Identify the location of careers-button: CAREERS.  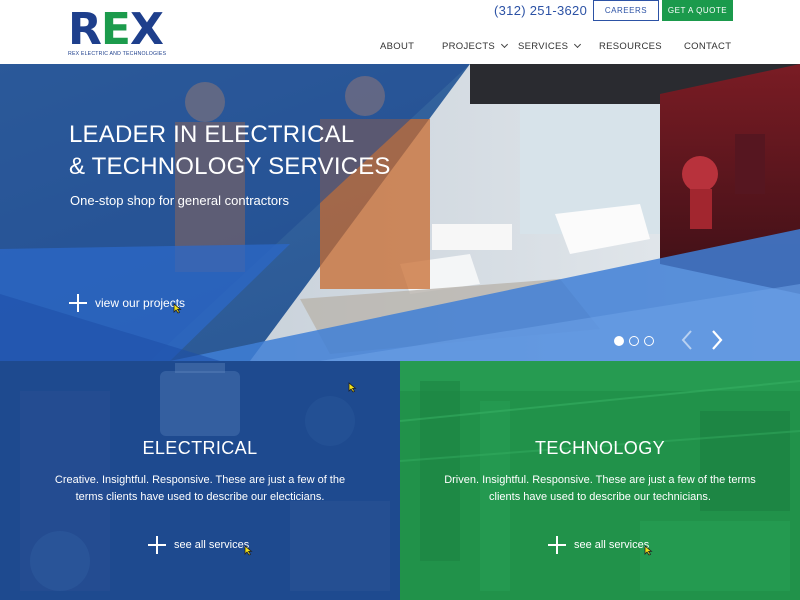
(626, 10).